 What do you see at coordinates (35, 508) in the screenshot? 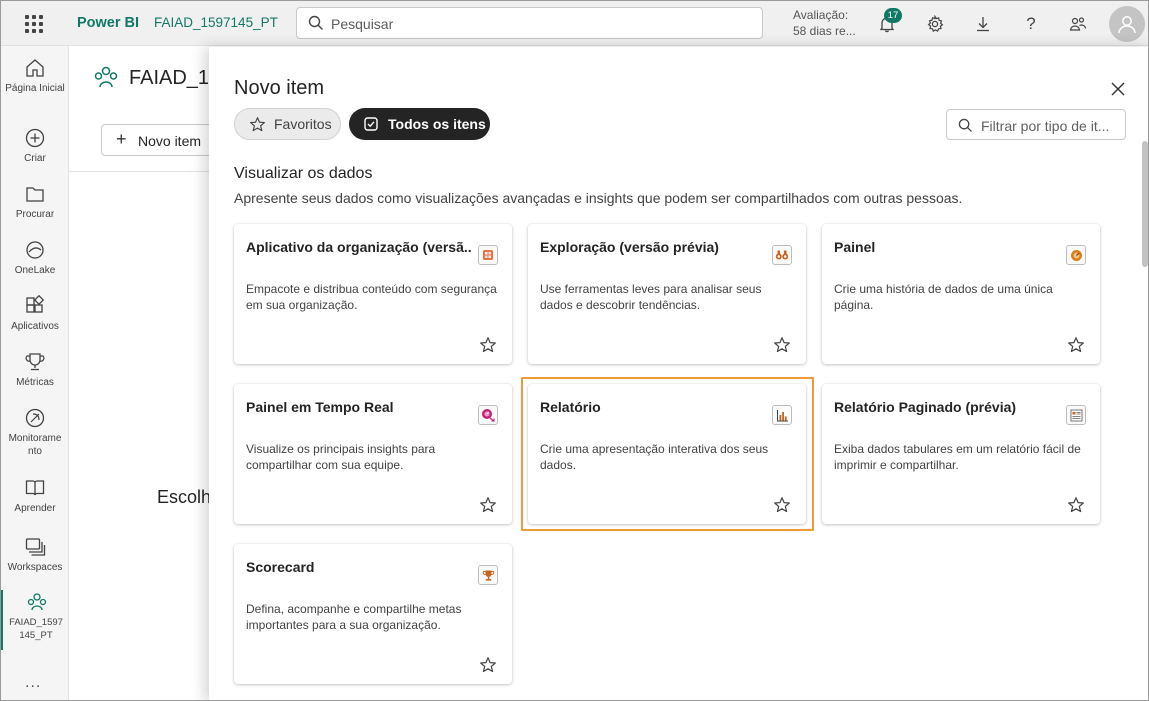
I see `nav-label: Aprender` at bounding box center [35, 508].